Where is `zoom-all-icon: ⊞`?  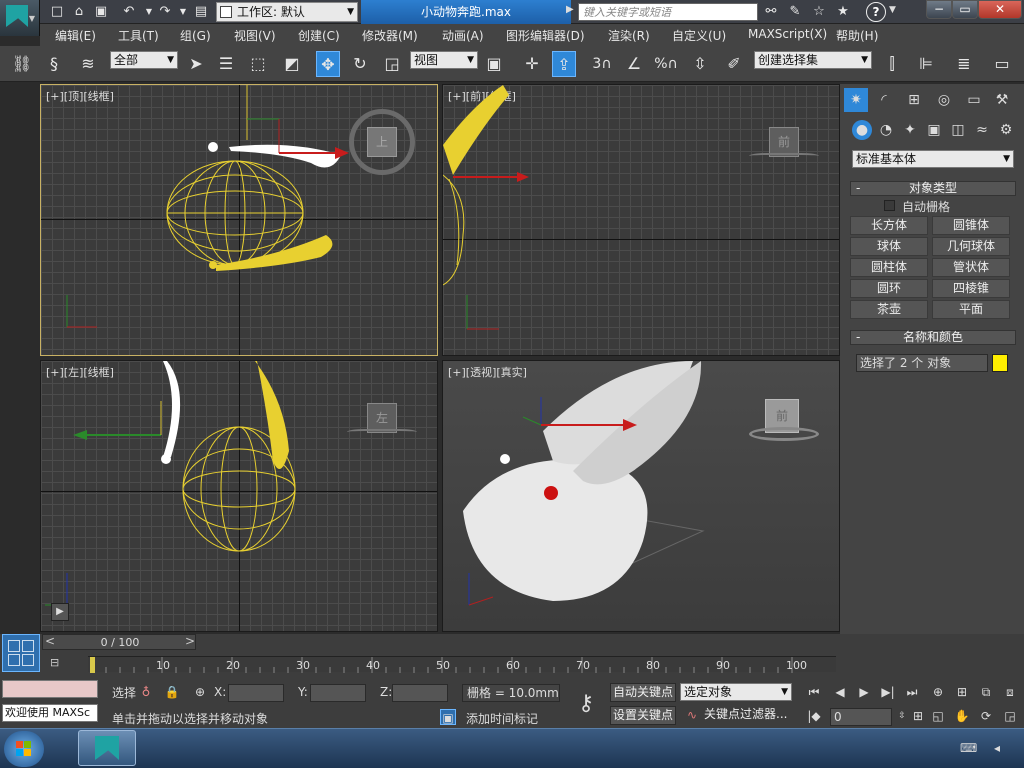 zoom-all-icon: ⊞ is located at coordinates (962, 692).